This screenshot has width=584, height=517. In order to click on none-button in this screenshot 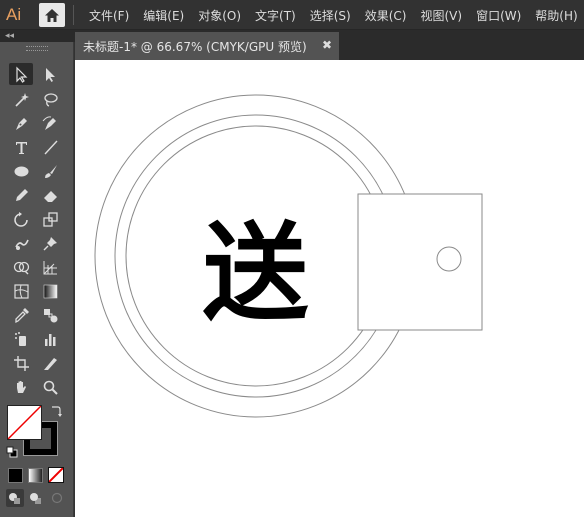, I will do `click(56, 475)`.